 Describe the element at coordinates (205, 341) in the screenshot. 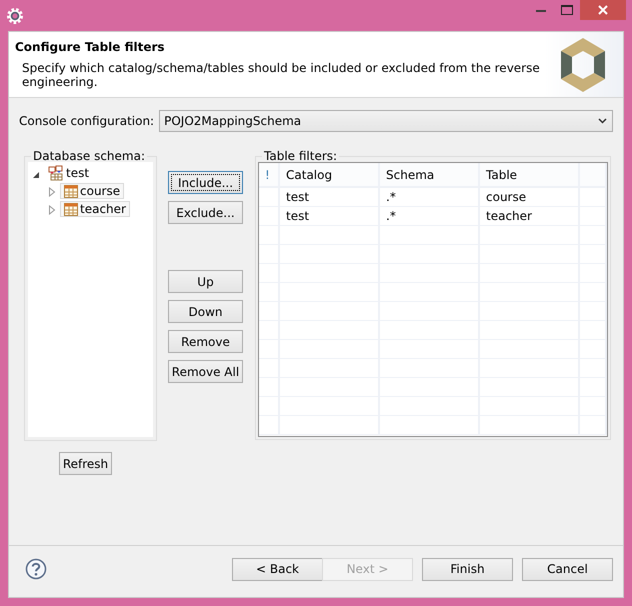

I see `action-button: Remove` at that location.